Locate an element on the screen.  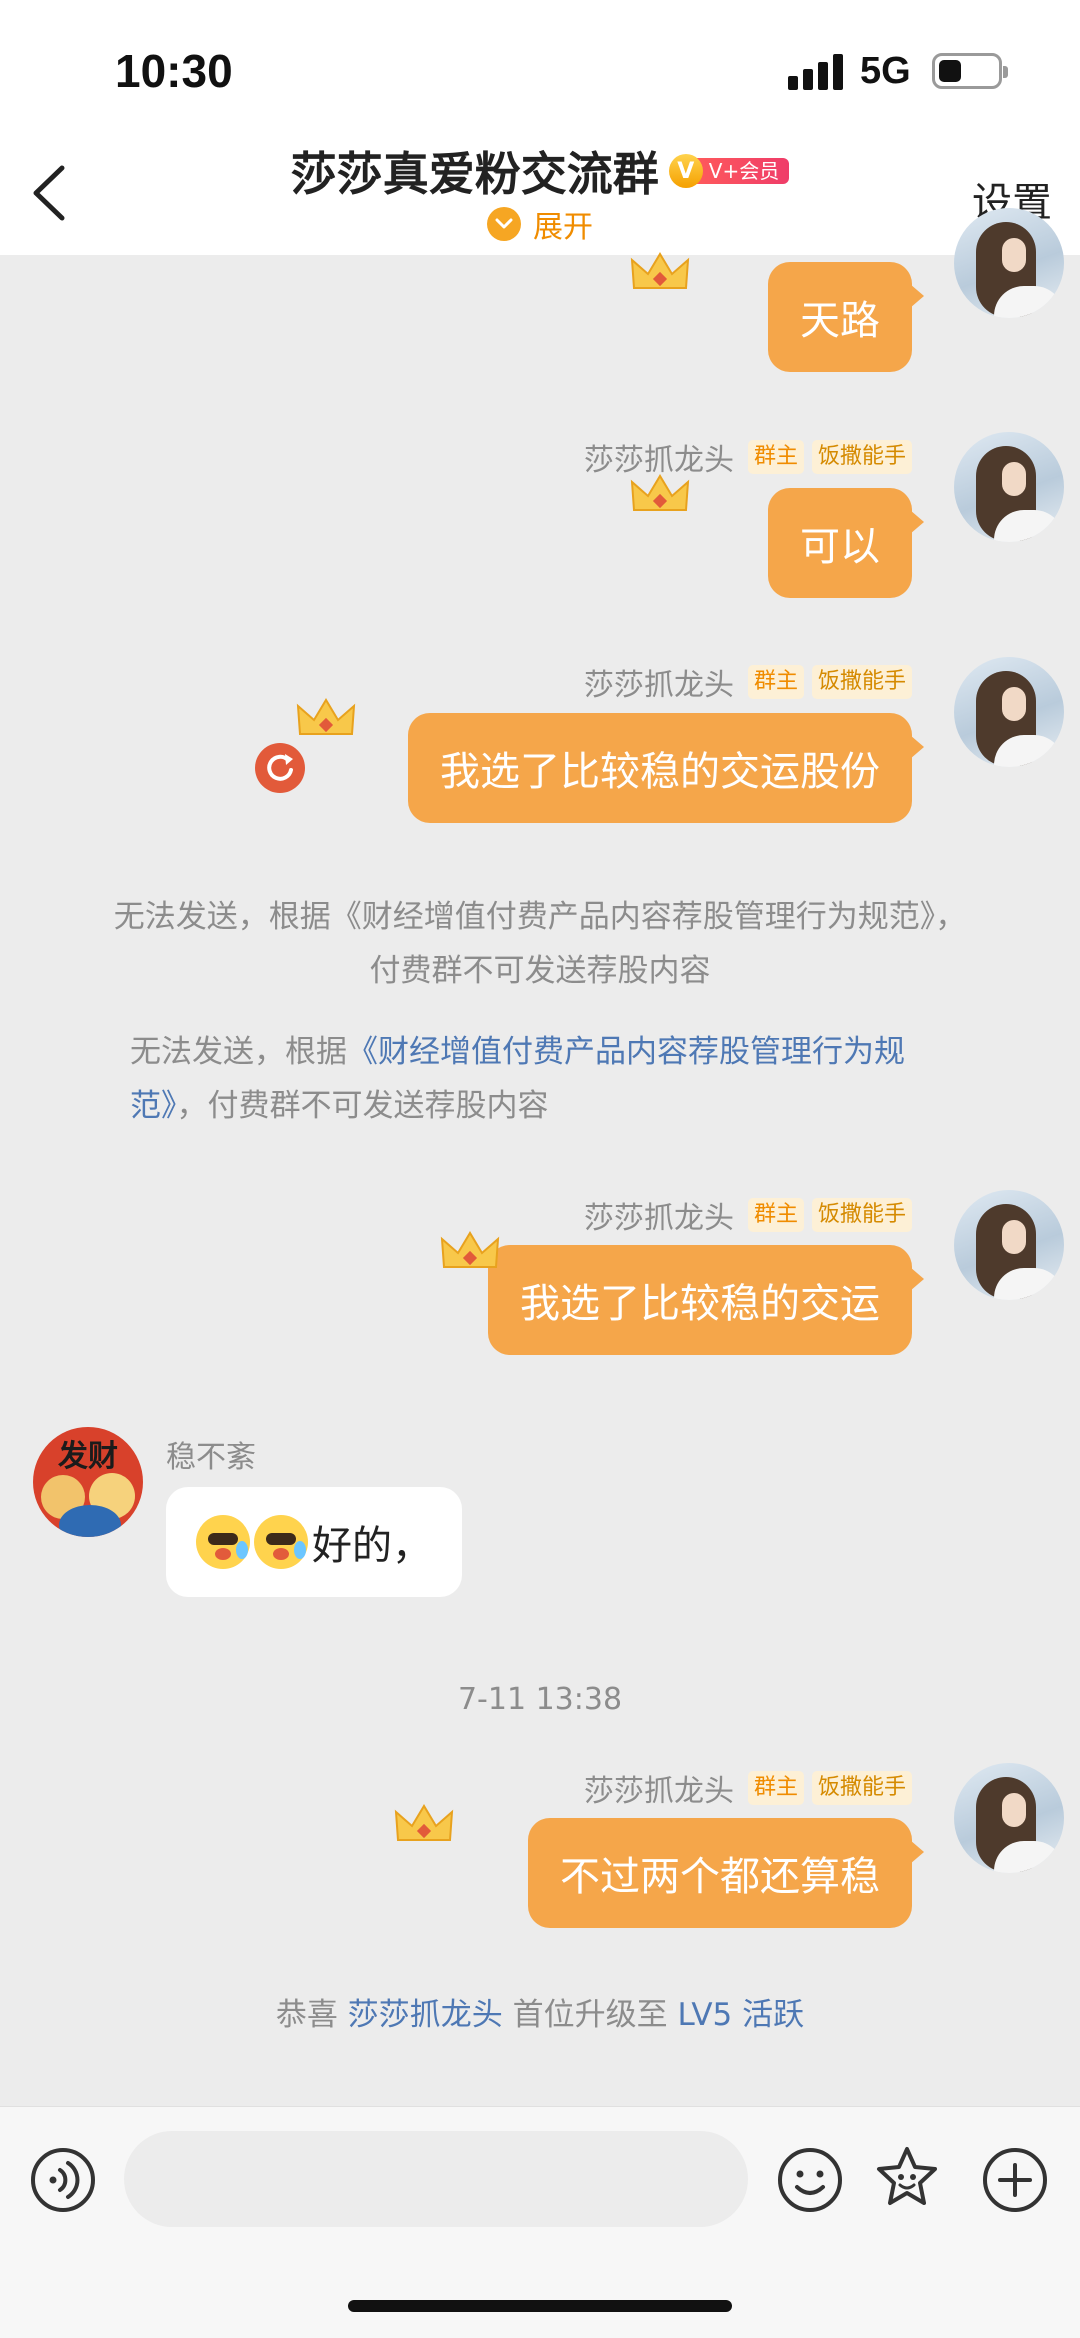
emoji-button is located at coordinates (810, 2180).